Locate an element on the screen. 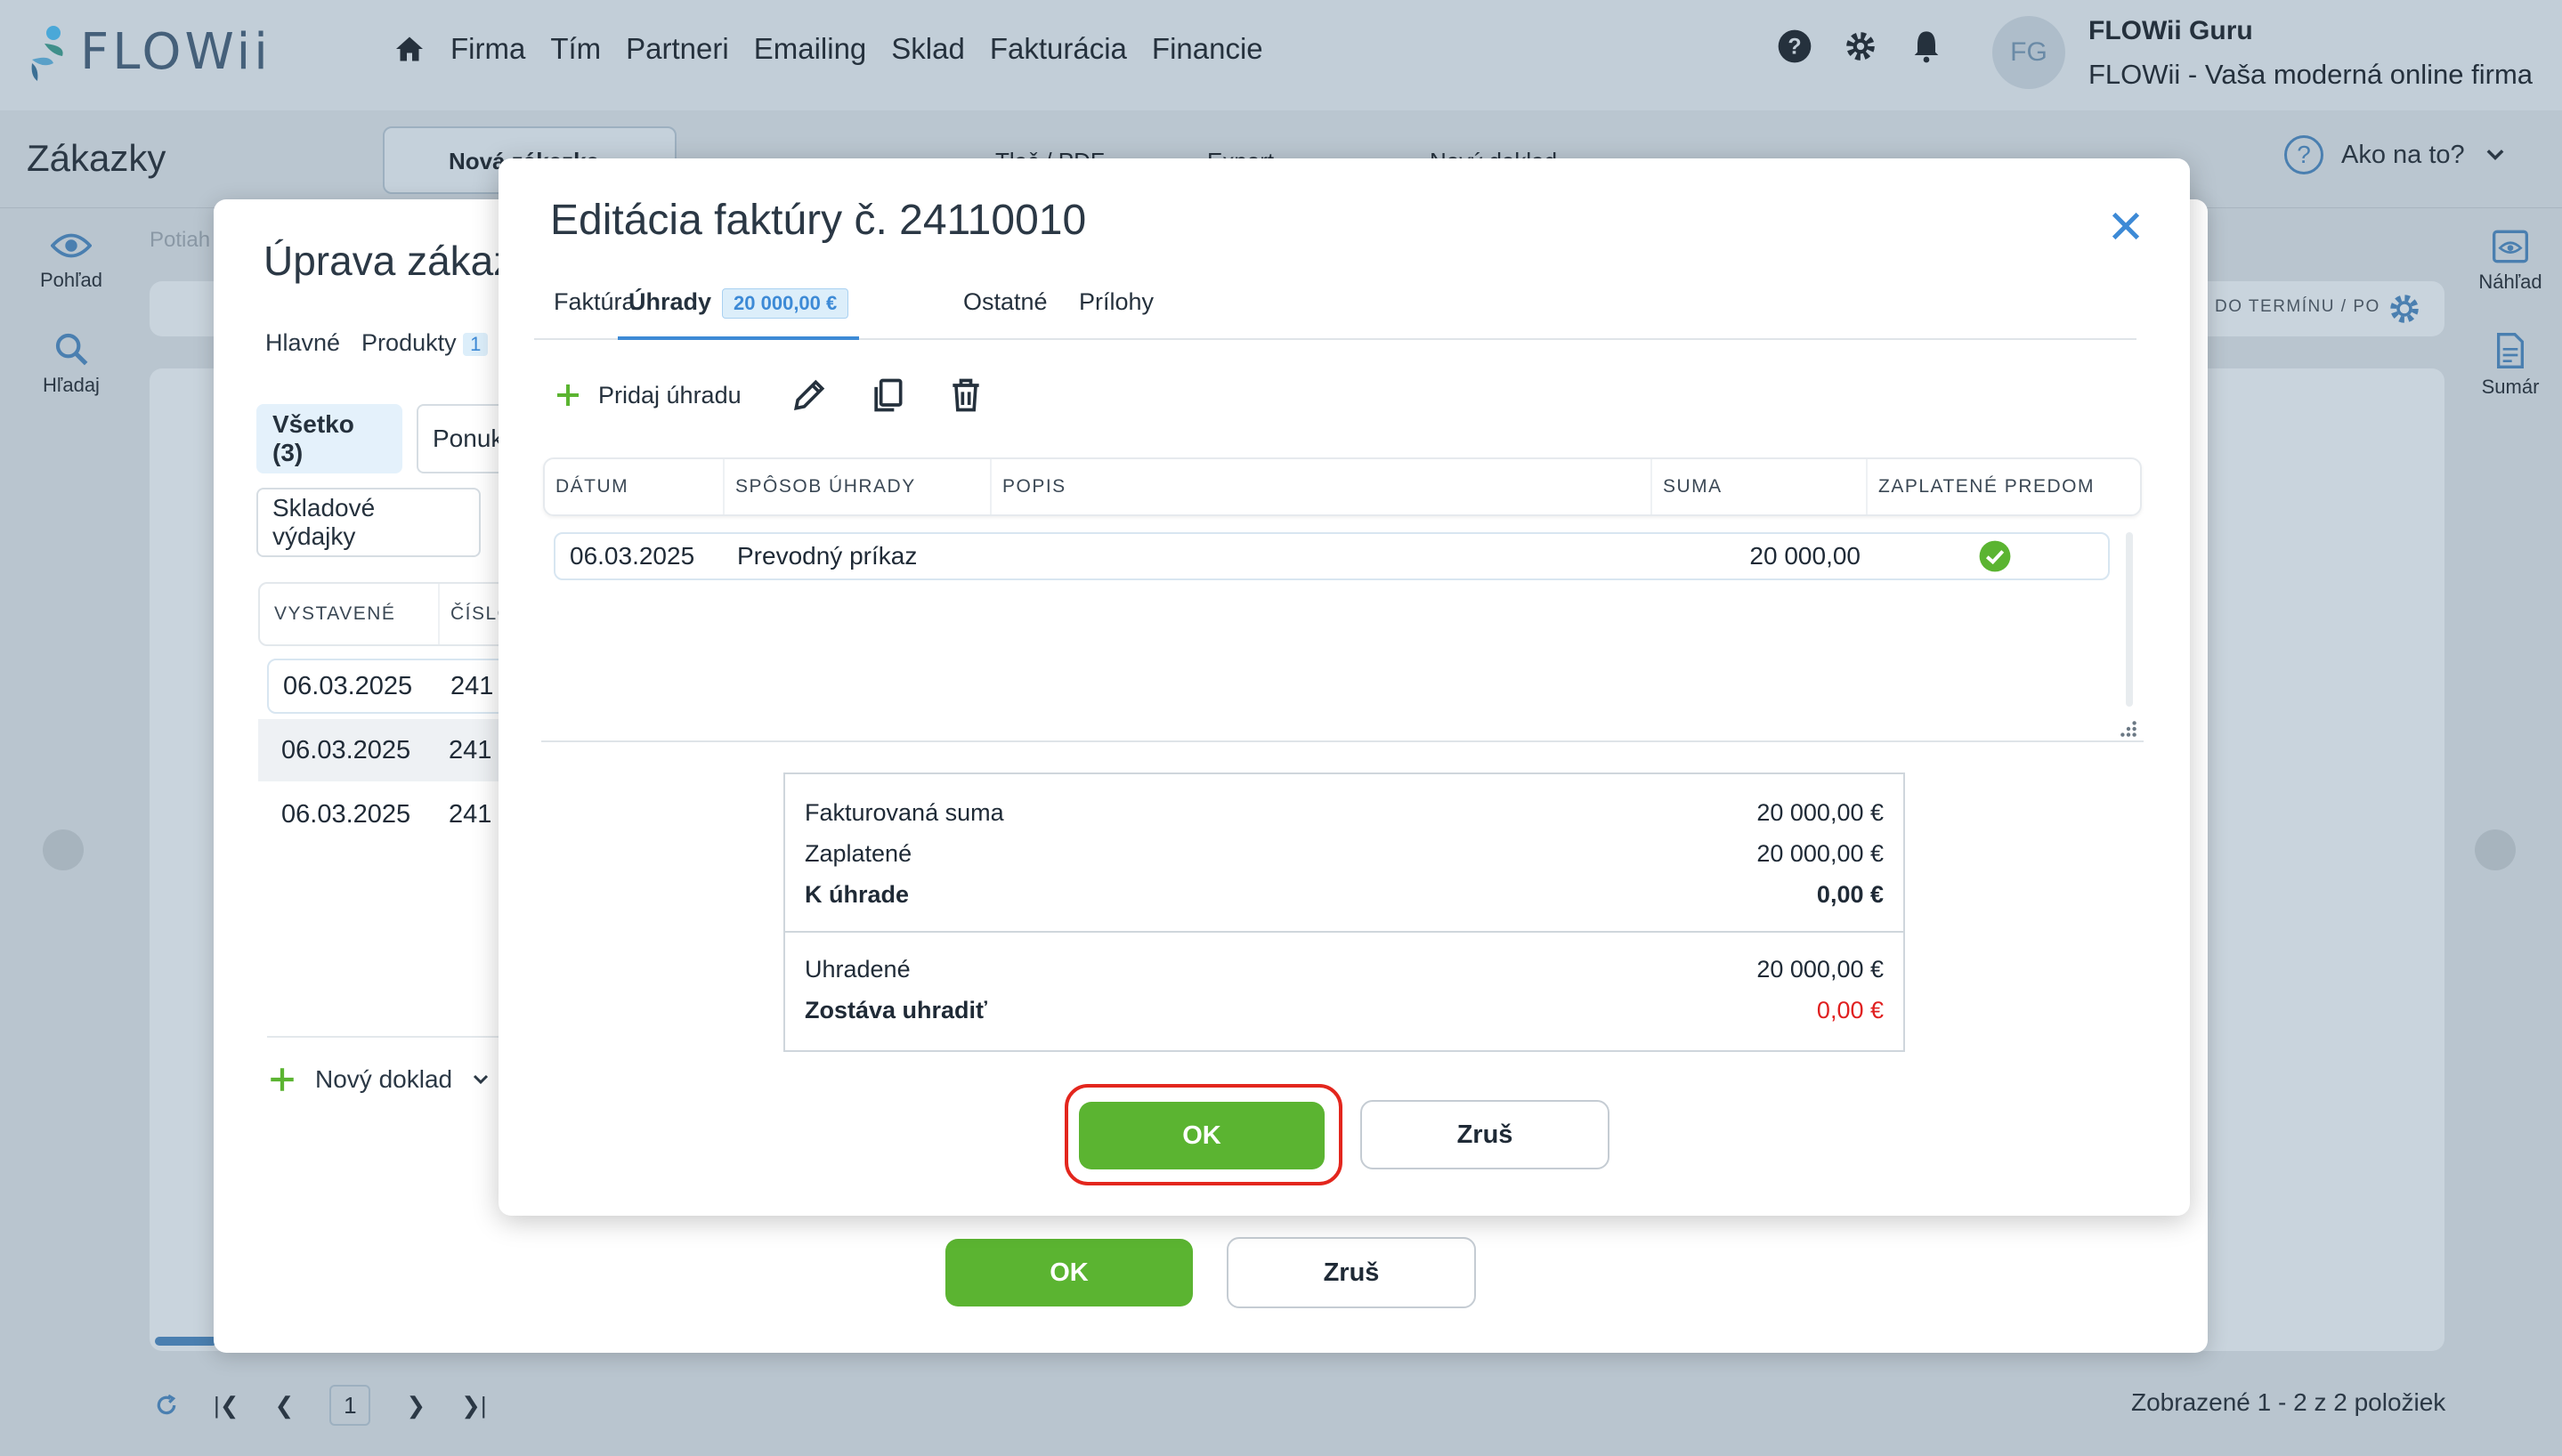 The width and height of the screenshot is (2562, 1456). search-label: Hľadaj is located at coordinates (71, 385).